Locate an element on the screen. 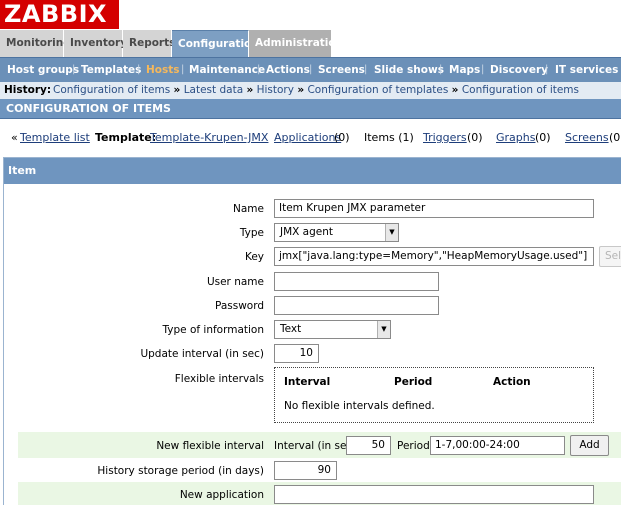  submenu-hosts: Hosts is located at coordinates (163, 70).